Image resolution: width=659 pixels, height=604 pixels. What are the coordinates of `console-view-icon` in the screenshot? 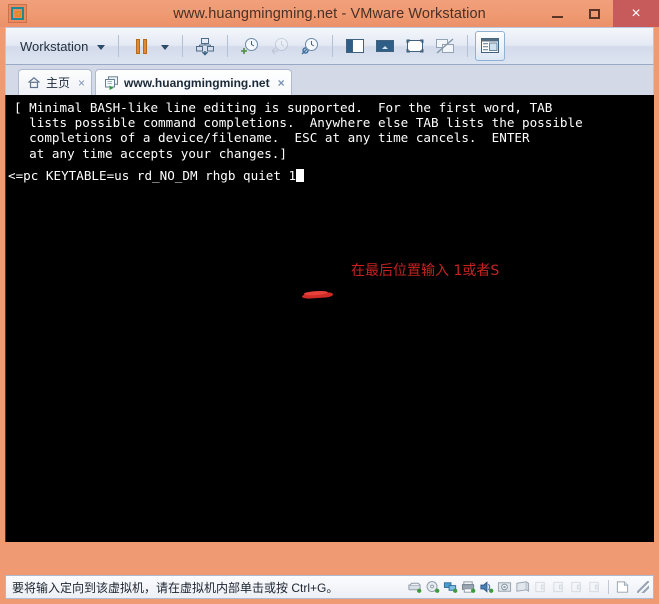 It's located at (385, 46).